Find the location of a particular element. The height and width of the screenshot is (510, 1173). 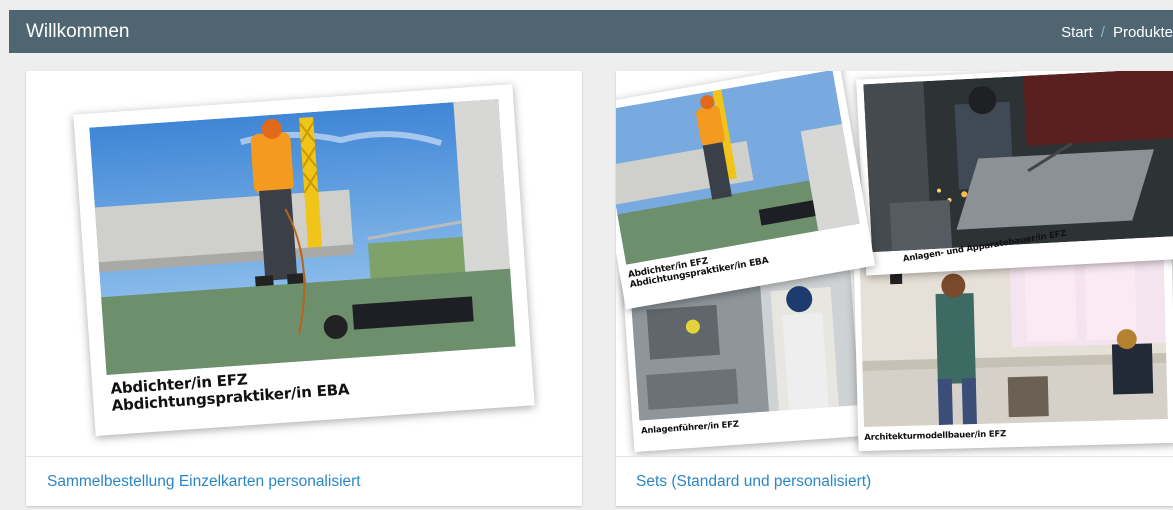

postcard-photo-apparatebauer: Anlagen- und Apparatebauer/in EFZ is located at coordinates (1014, 173).